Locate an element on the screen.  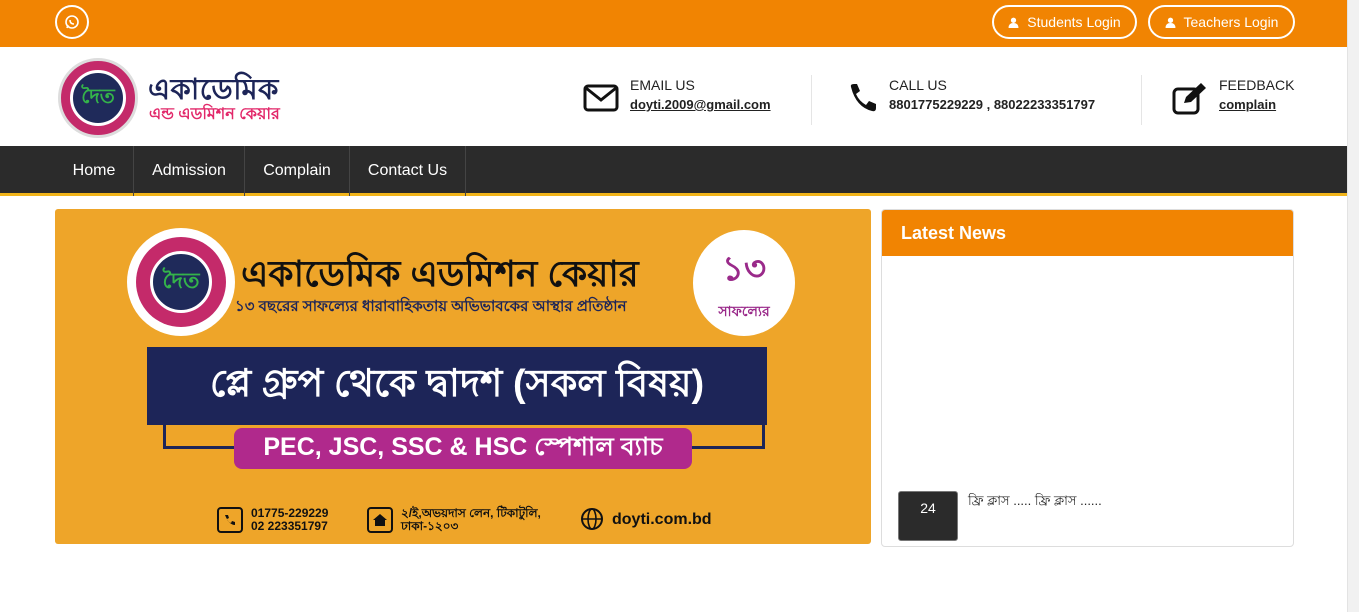
banner-phone-2: 02 223351797 is located at coordinates (289, 526).